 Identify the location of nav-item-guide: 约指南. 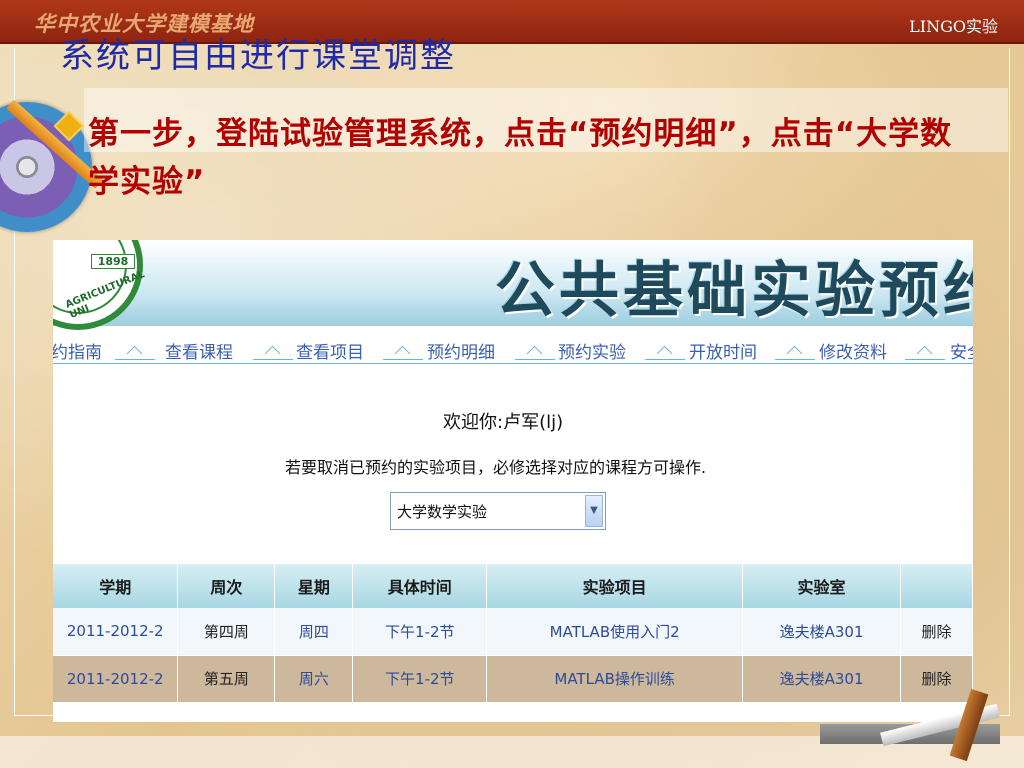
(77, 350).